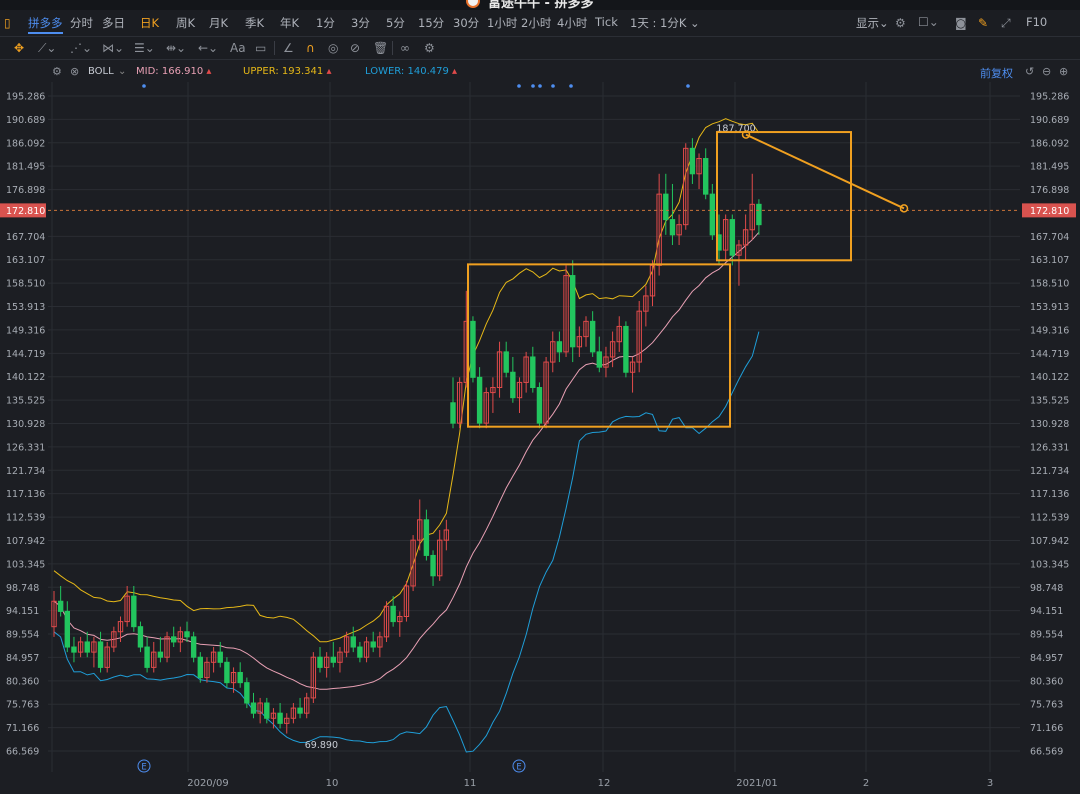 The width and height of the screenshot is (1080, 794). I want to click on y-tick-label-left: 167.704, so click(25, 237).